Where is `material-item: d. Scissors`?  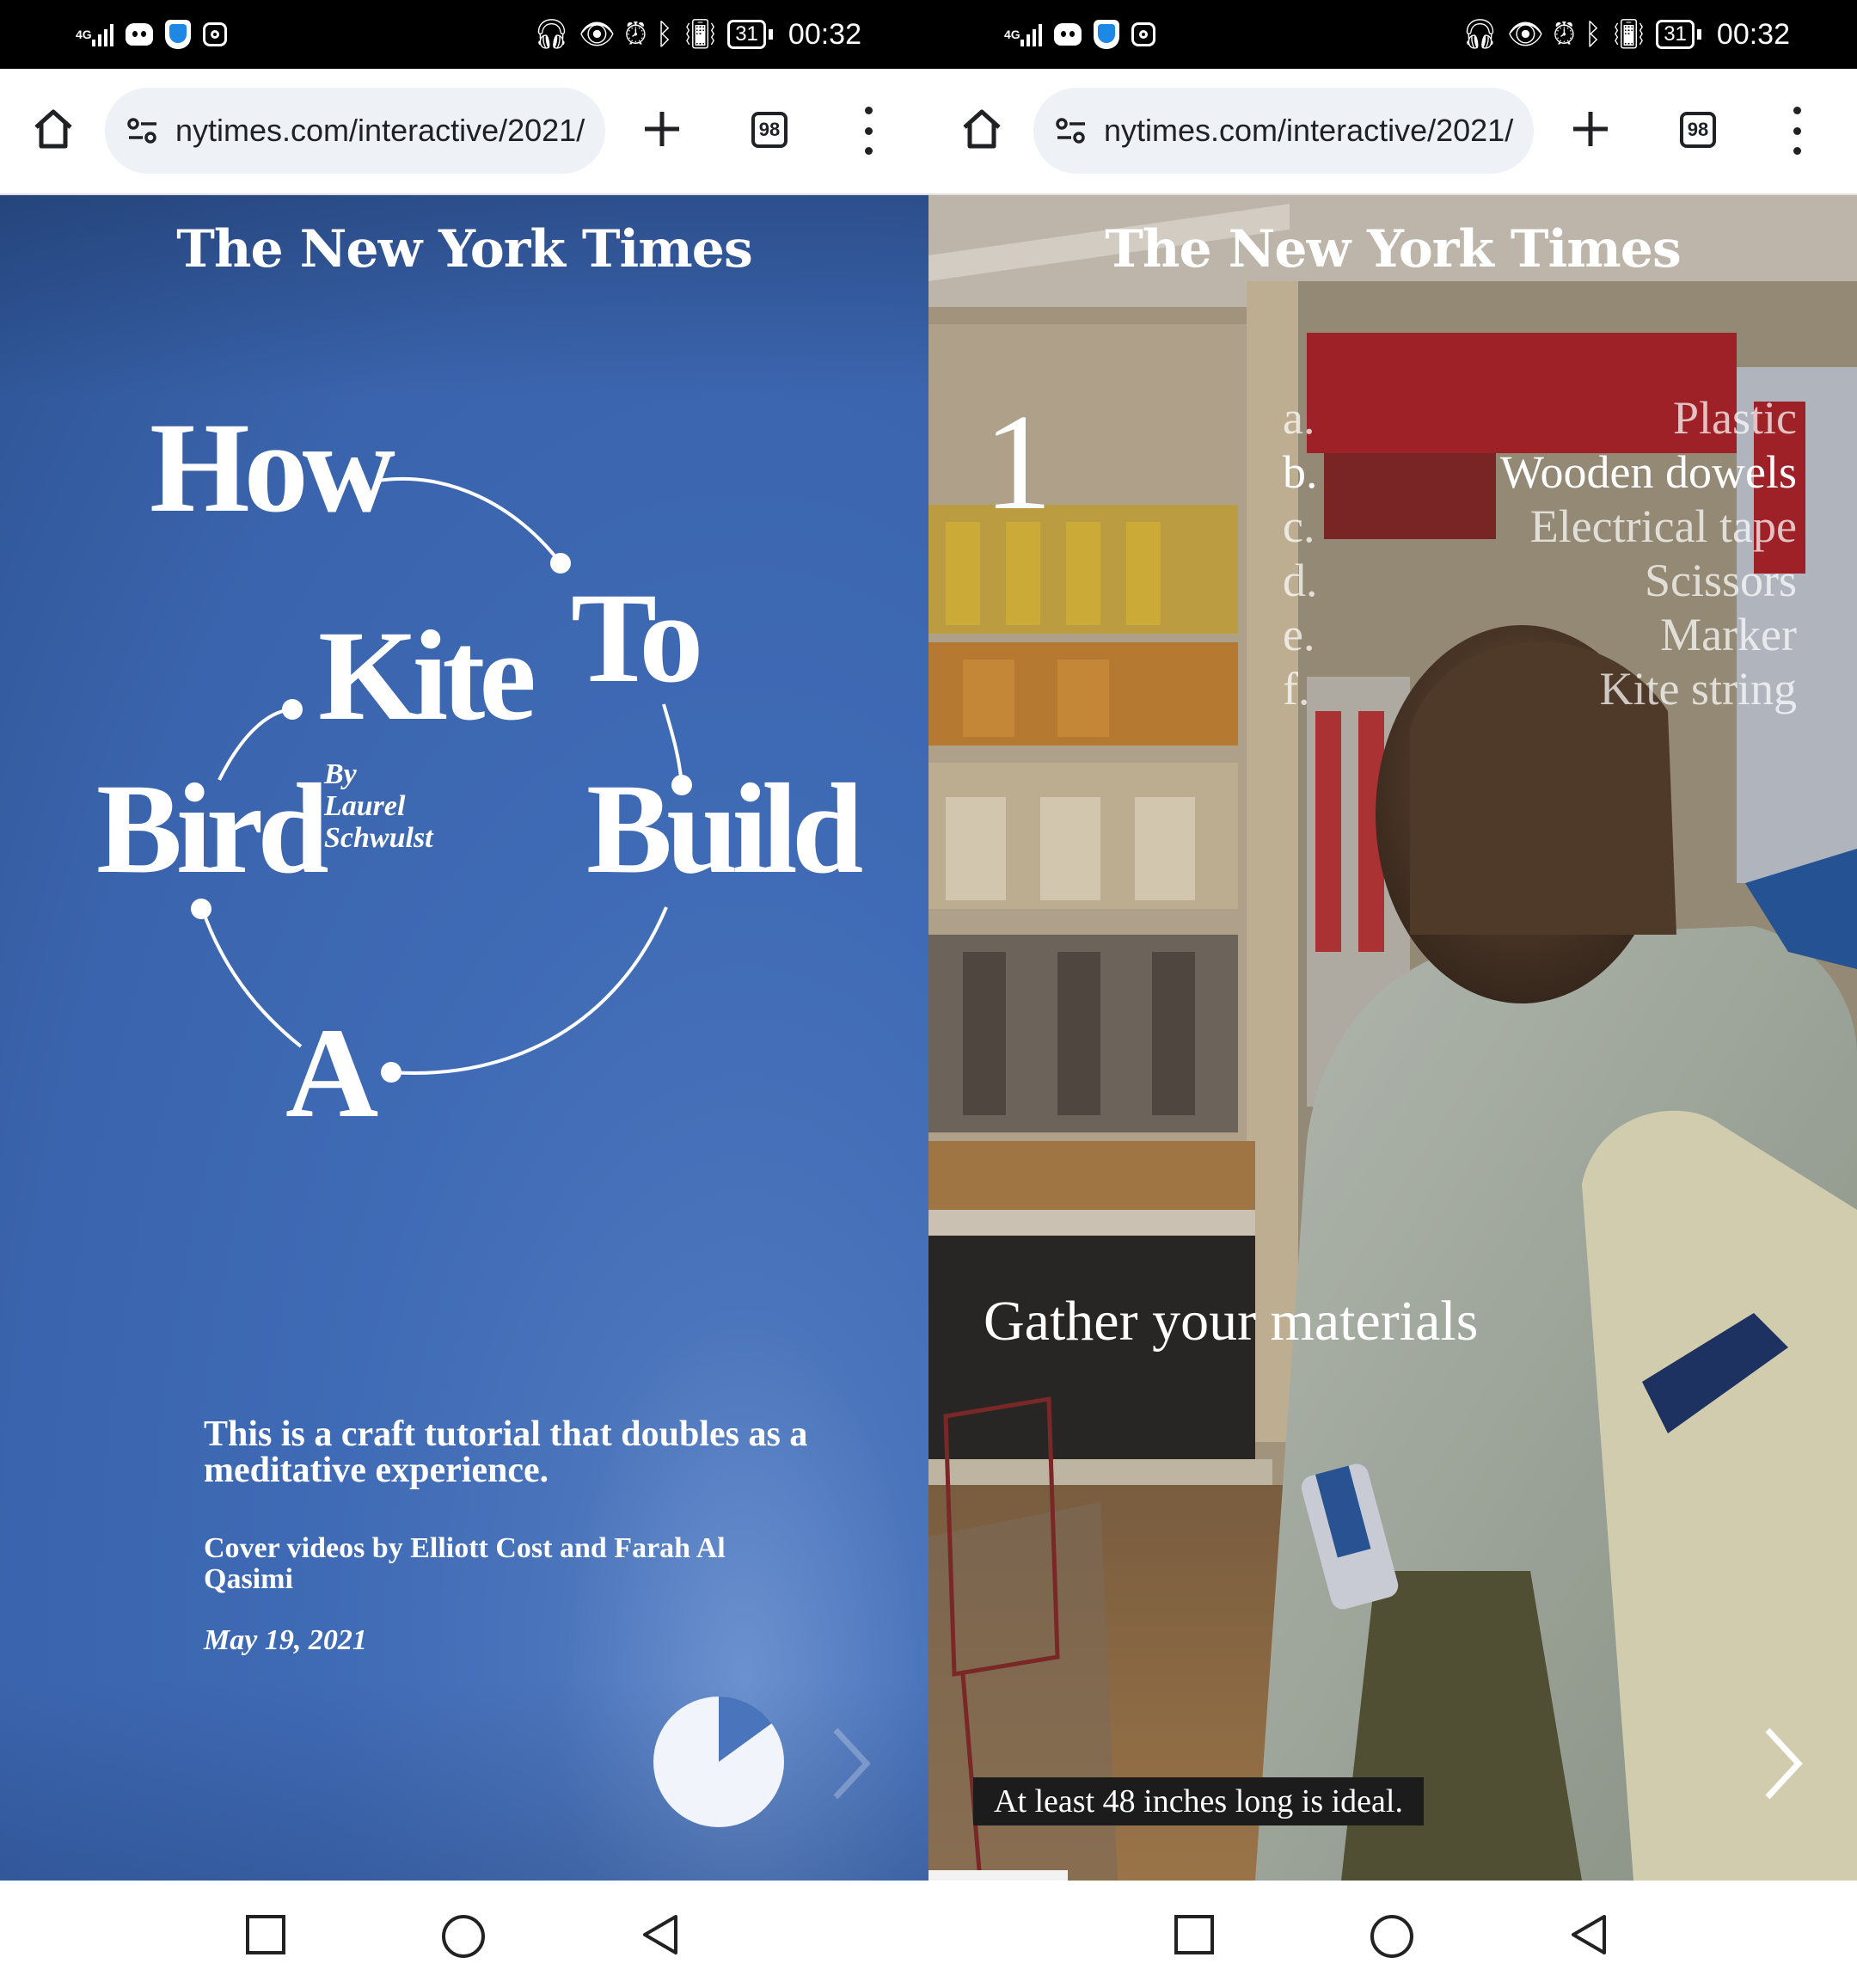
material-item: d. Scissors is located at coordinates (1540, 580).